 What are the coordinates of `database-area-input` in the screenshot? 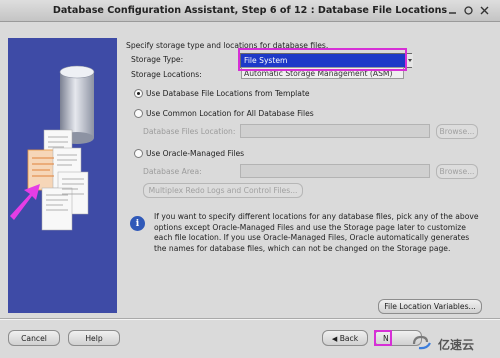 It's located at (335, 171).